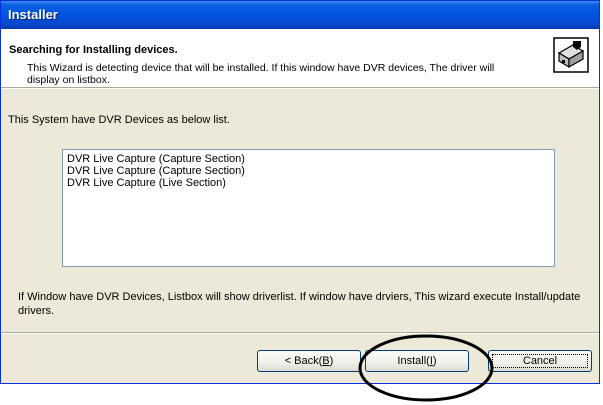  Describe the element at coordinates (33, 14) in the screenshot. I see `window-title: Installer` at that location.